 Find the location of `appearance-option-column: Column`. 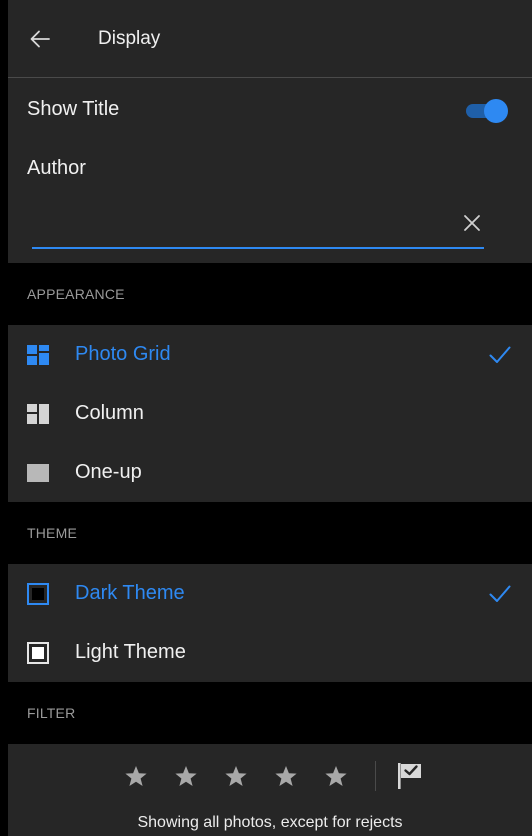

appearance-option-column: Column is located at coordinates (270, 413).